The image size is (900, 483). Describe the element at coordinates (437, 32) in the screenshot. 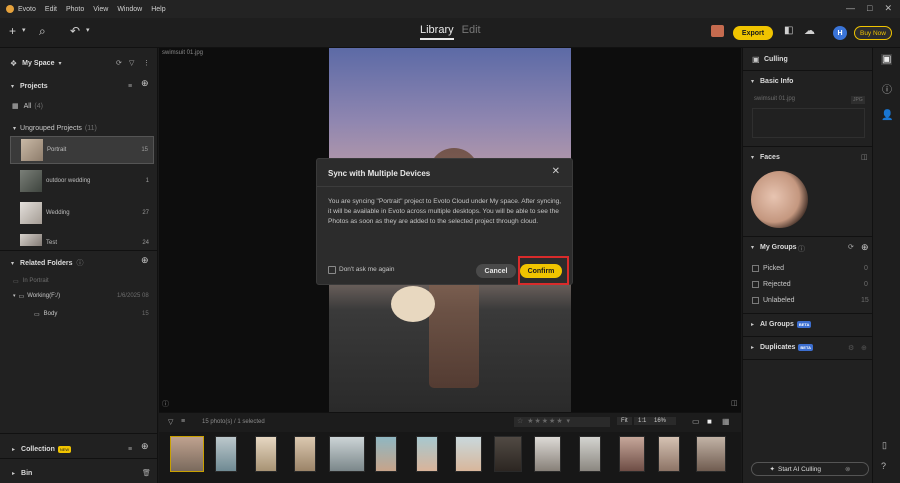

I see `tab-library: Library` at that location.